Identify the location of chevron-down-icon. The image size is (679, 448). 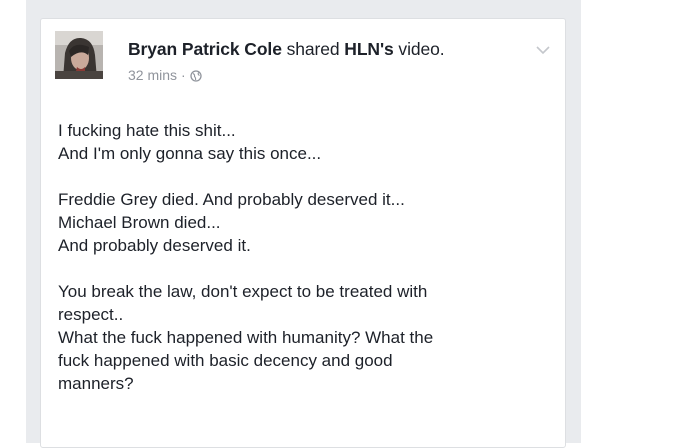
(543, 49).